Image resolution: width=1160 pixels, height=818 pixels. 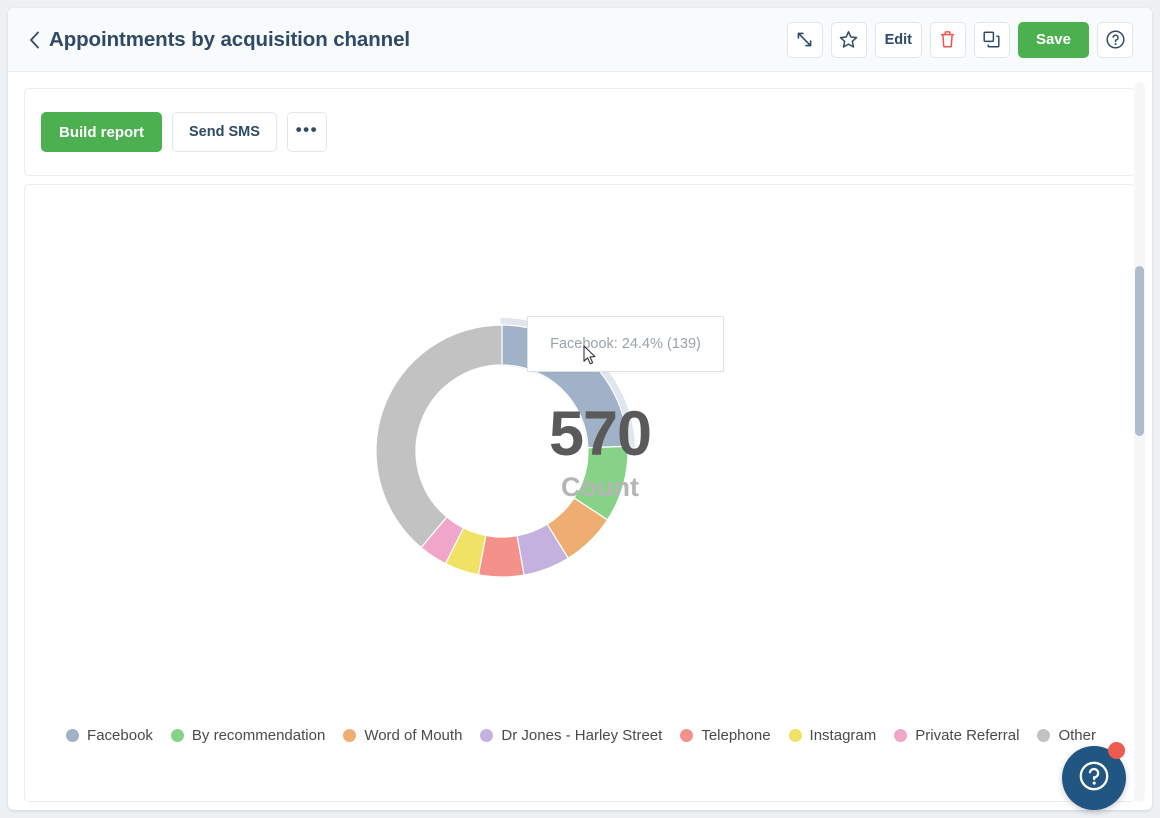 What do you see at coordinates (34, 40) in the screenshot?
I see `back-chevron-icon` at bounding box center [34, 40].